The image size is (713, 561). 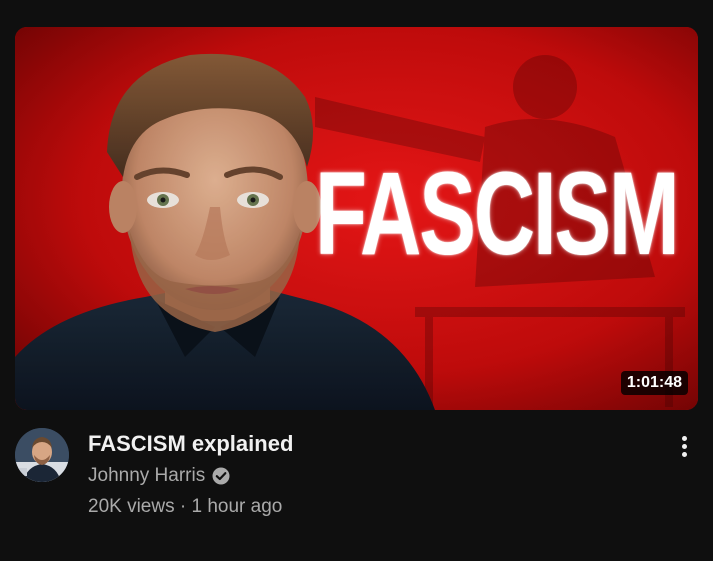 I want to click on video-title: FASCISM explained, so click(x=368, y=444).